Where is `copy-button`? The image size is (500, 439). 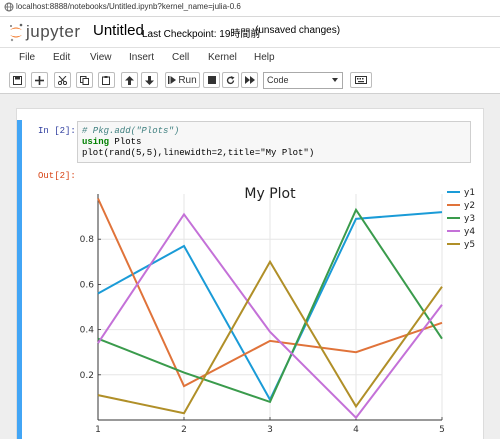 copy-button is located at coordinates (84, 80).